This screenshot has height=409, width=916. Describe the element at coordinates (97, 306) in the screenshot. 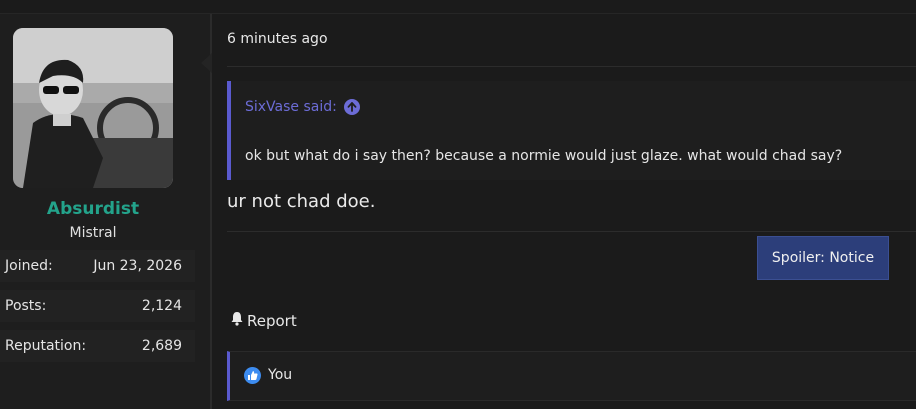

I see `stat-posts: Posts: 2,124` at that location.